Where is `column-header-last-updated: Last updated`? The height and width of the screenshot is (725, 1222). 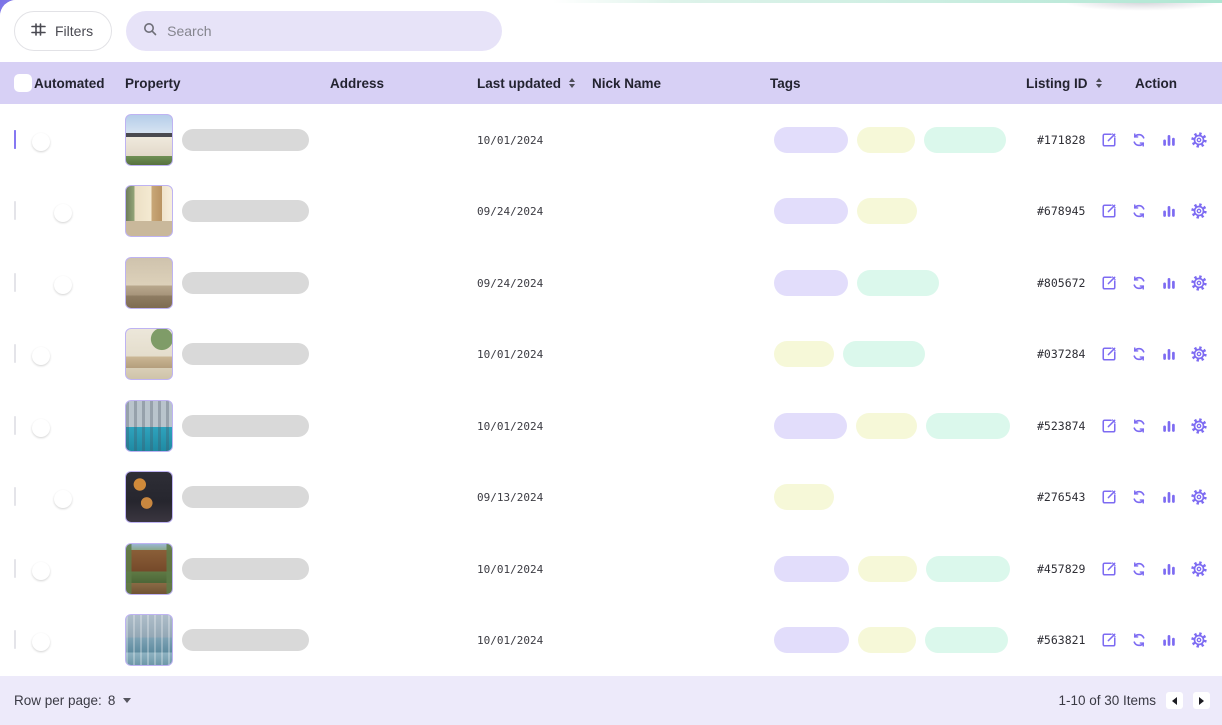
column-header-last-updated: Last updated is located at coordinates (534, 83).